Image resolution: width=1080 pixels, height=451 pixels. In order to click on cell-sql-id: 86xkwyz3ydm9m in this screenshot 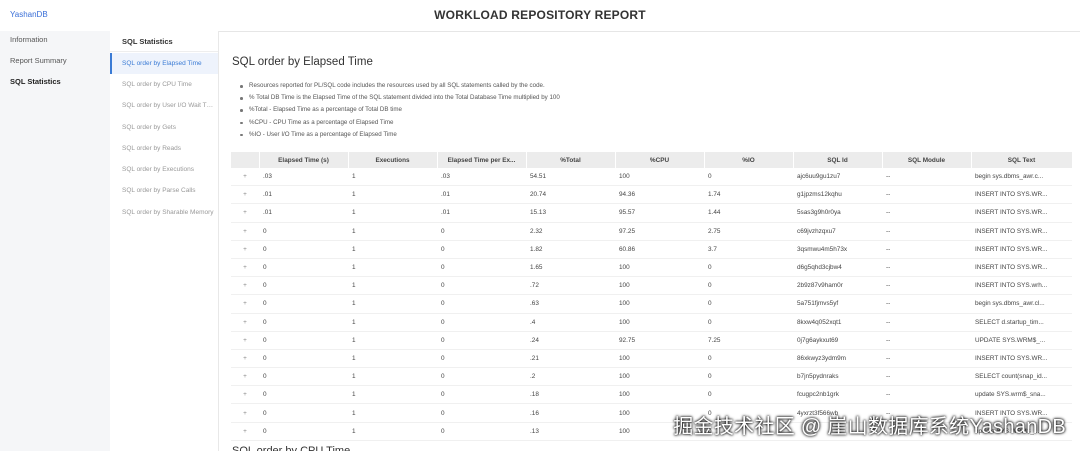, I will do `click(837, 359)`.